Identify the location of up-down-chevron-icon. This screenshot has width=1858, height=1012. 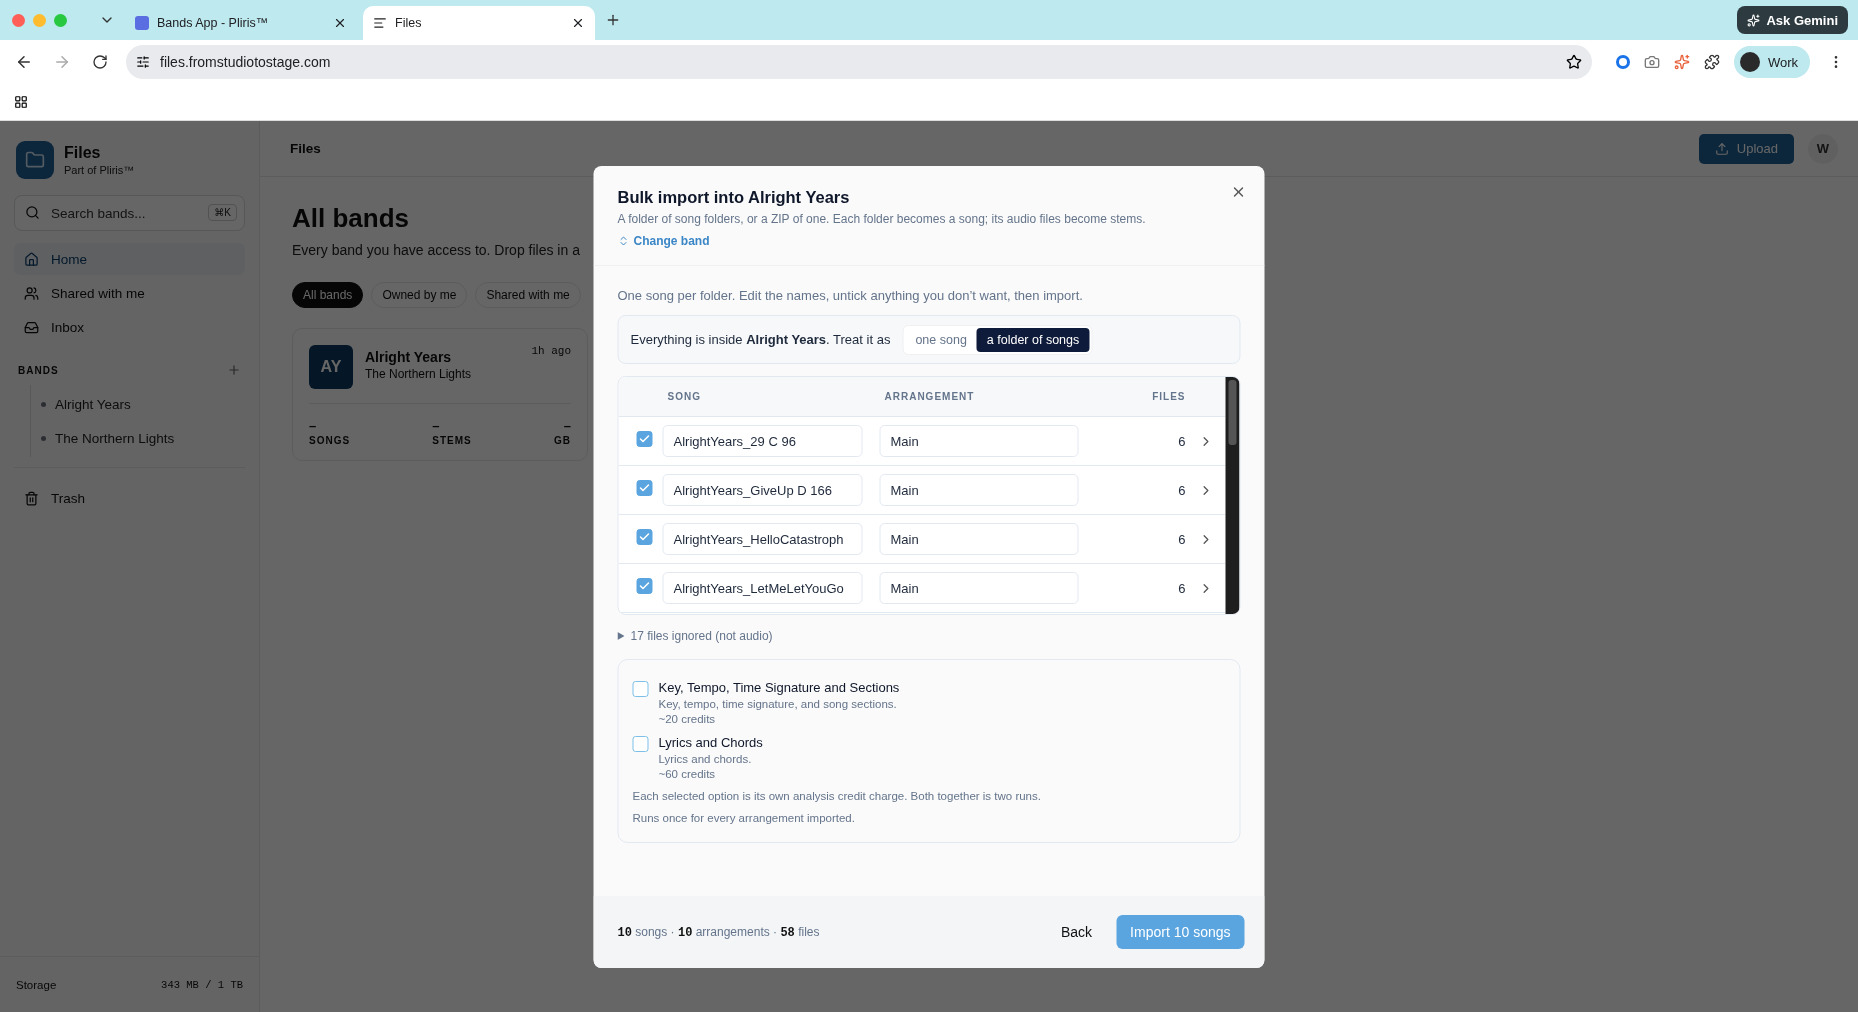
(623, 241).